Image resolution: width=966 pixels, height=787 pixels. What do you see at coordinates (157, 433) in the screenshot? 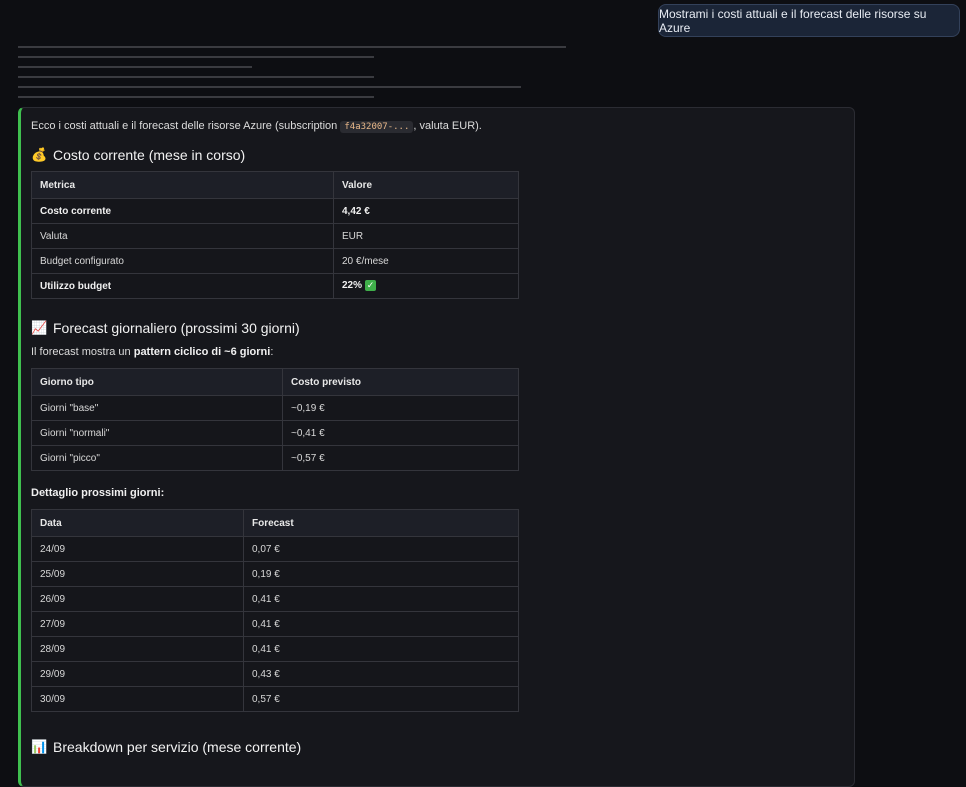
I see `table-cell: Giorni "normali"` at bounding box center [157, 433].